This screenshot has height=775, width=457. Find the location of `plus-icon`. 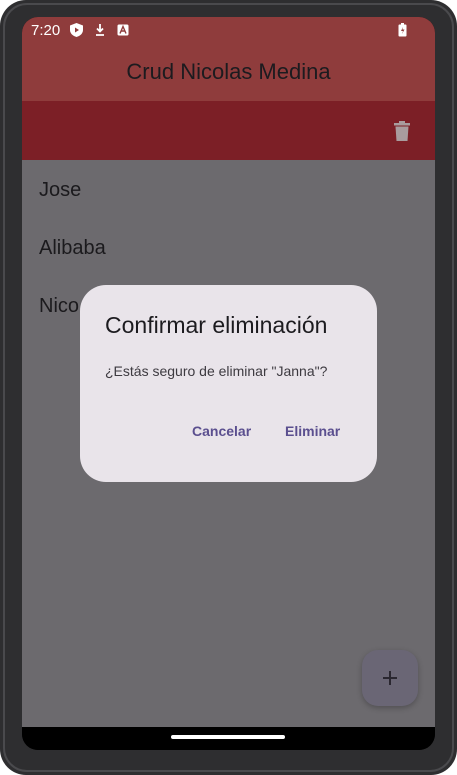

plus-icon is located at coordinates (390, 678).